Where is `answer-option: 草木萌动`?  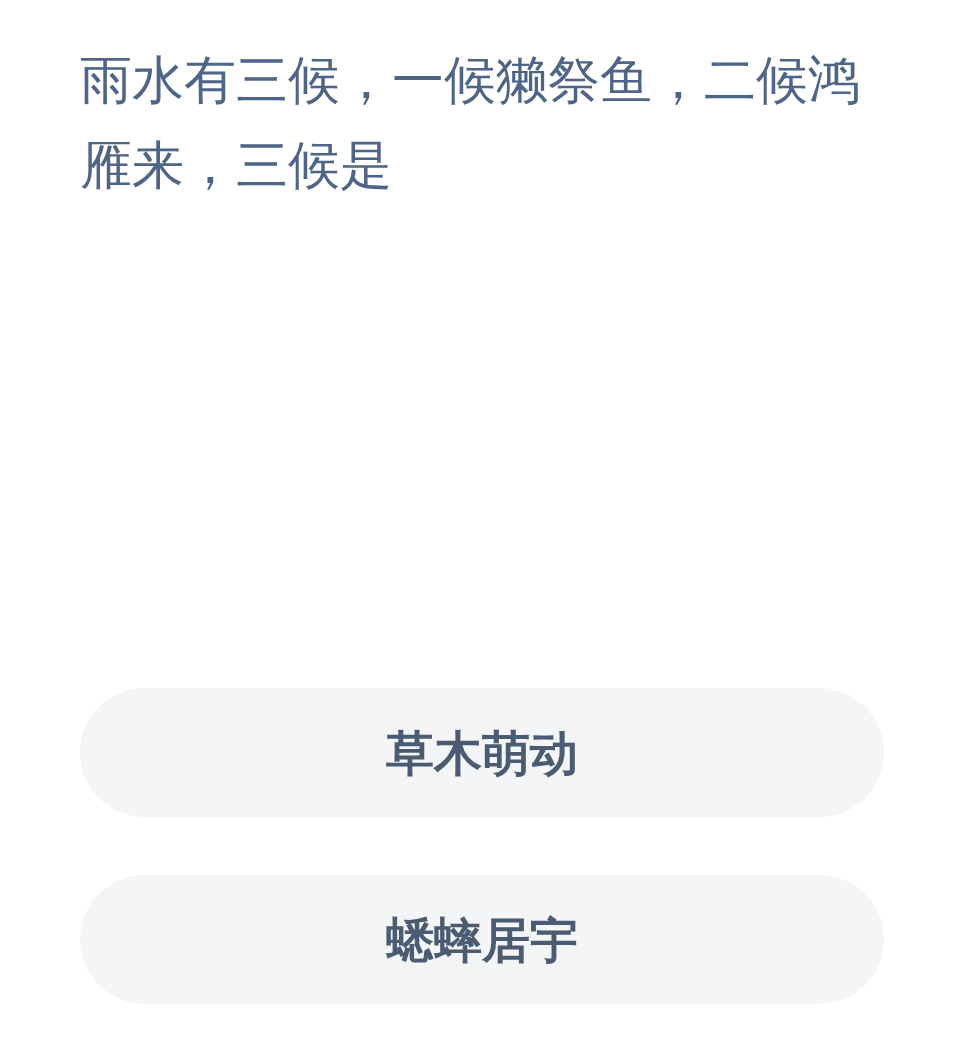 answer-option: 草木萌动 is located at coordinates (482, 752).